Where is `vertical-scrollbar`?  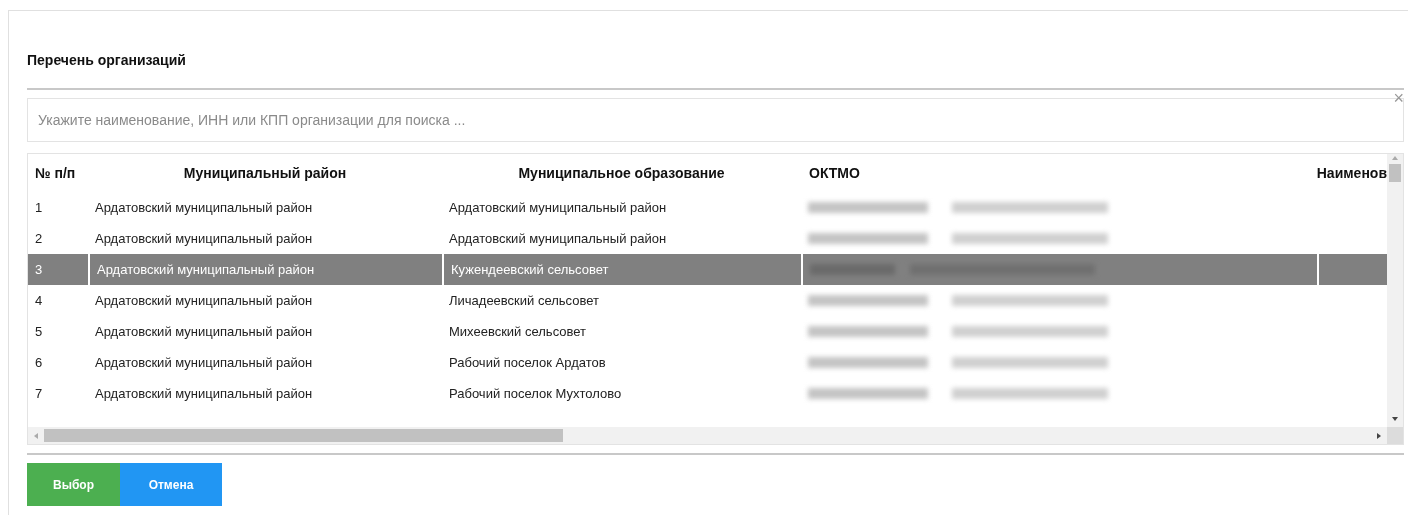 vertical-scrollbar is located at coordinates (1395, 290).